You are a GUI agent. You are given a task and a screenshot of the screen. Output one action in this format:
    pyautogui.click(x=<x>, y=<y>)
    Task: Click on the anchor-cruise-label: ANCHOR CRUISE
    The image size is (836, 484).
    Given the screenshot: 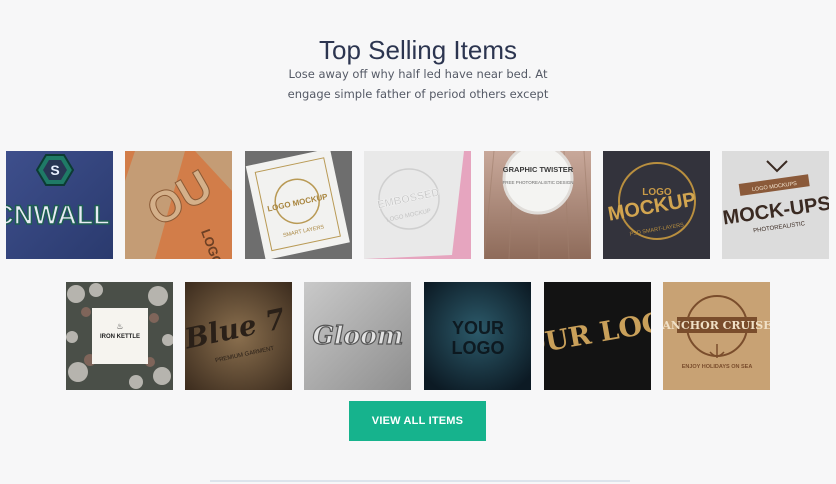 What is the action you would take?
    pyautogui.click(x=716, y=325)
    